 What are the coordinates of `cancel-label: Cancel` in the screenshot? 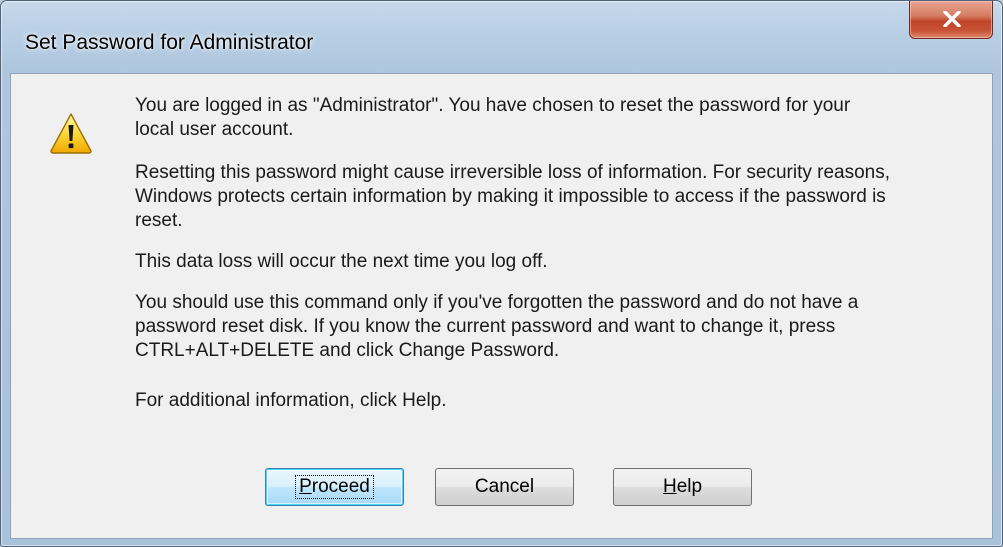 It's located at (504, 486).